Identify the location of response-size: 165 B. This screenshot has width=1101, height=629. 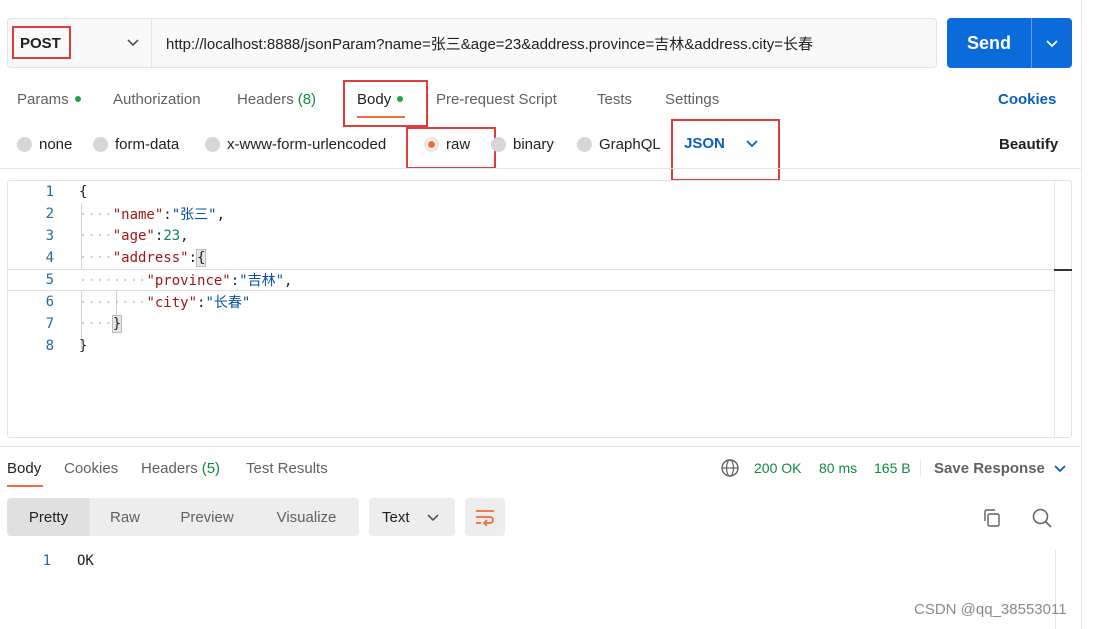
(892, 468).